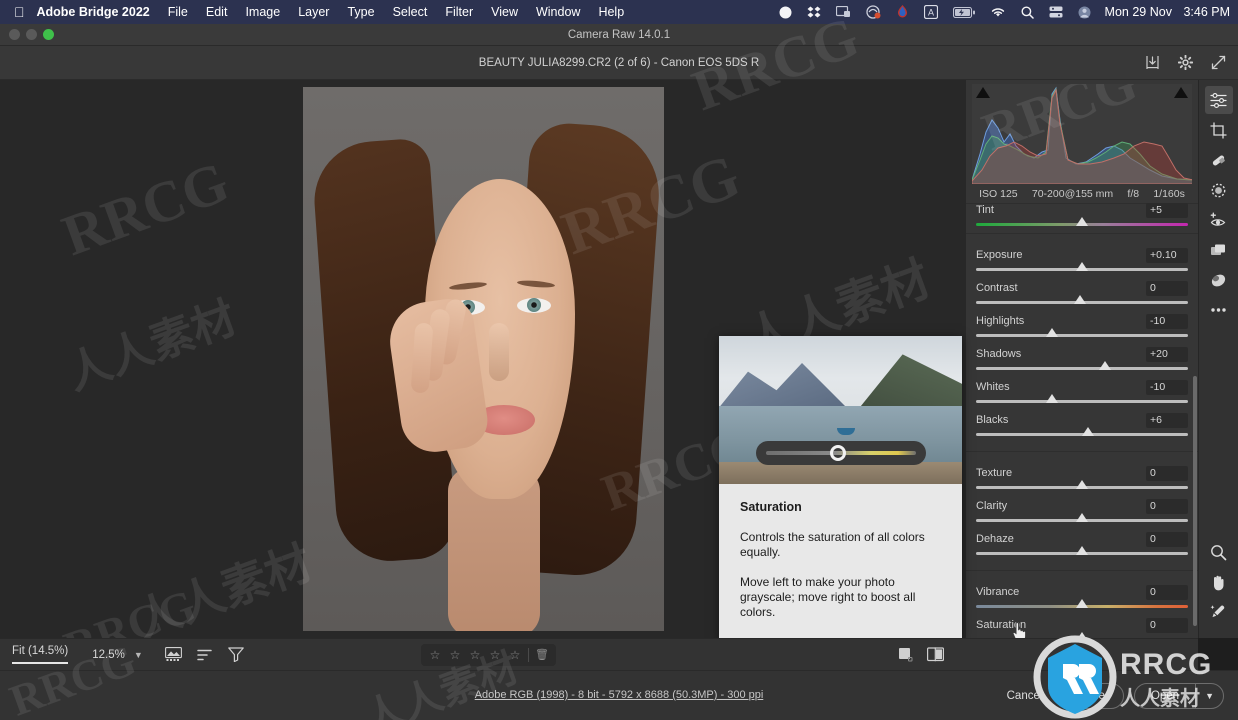  Describe the element at coordinates (1219, 250) in the screenshot. I see `presets-icon` at that location.